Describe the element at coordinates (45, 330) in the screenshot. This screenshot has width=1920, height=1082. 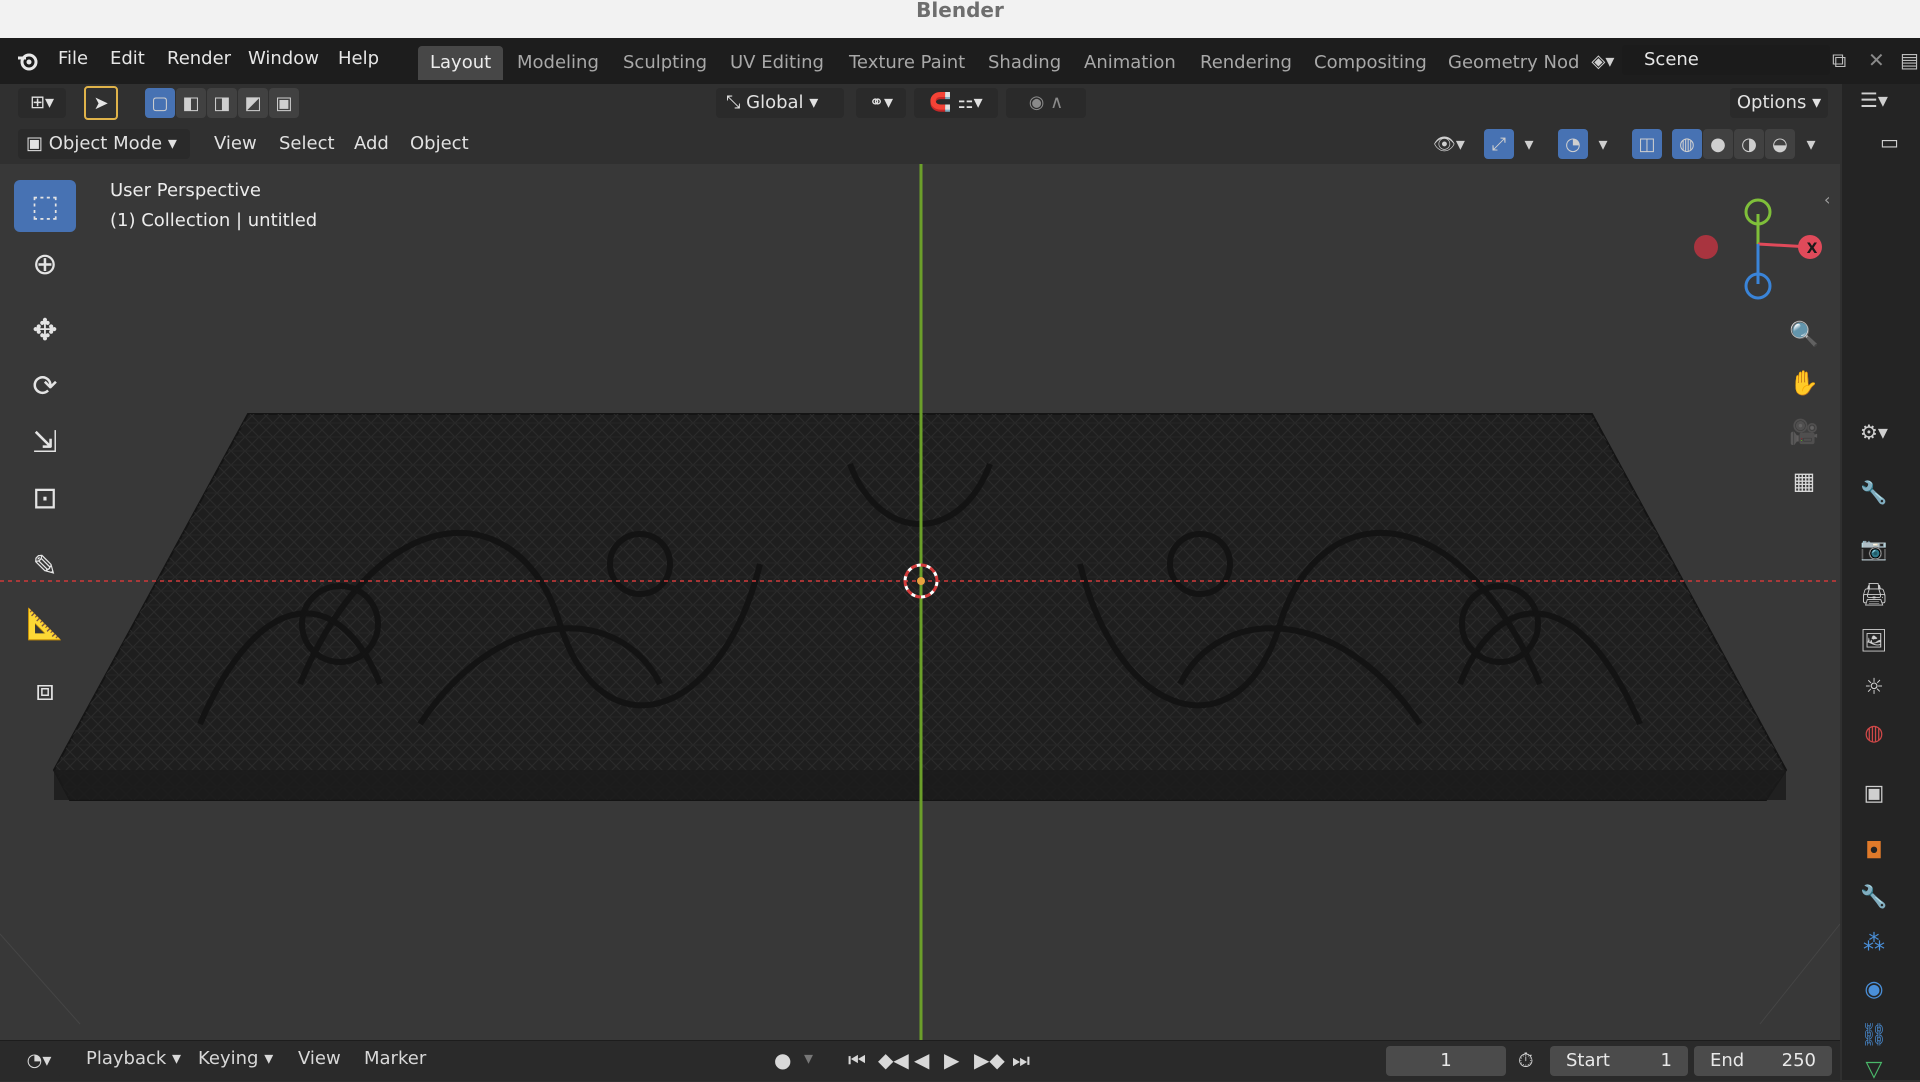
I see `move-icon: ✥` at that location.